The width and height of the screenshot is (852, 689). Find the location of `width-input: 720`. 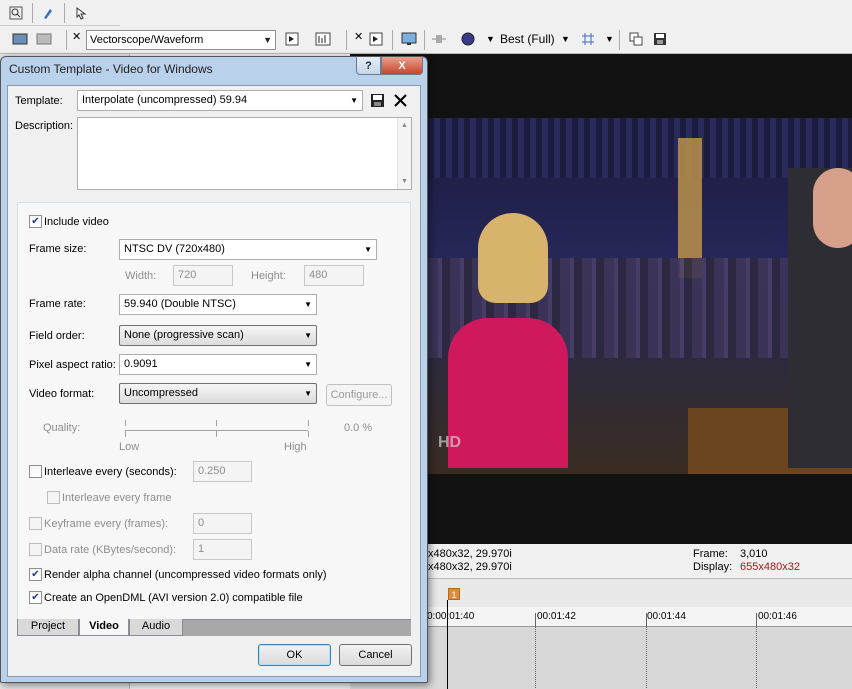

width-input: 720 is located at coordinates (203, 275).